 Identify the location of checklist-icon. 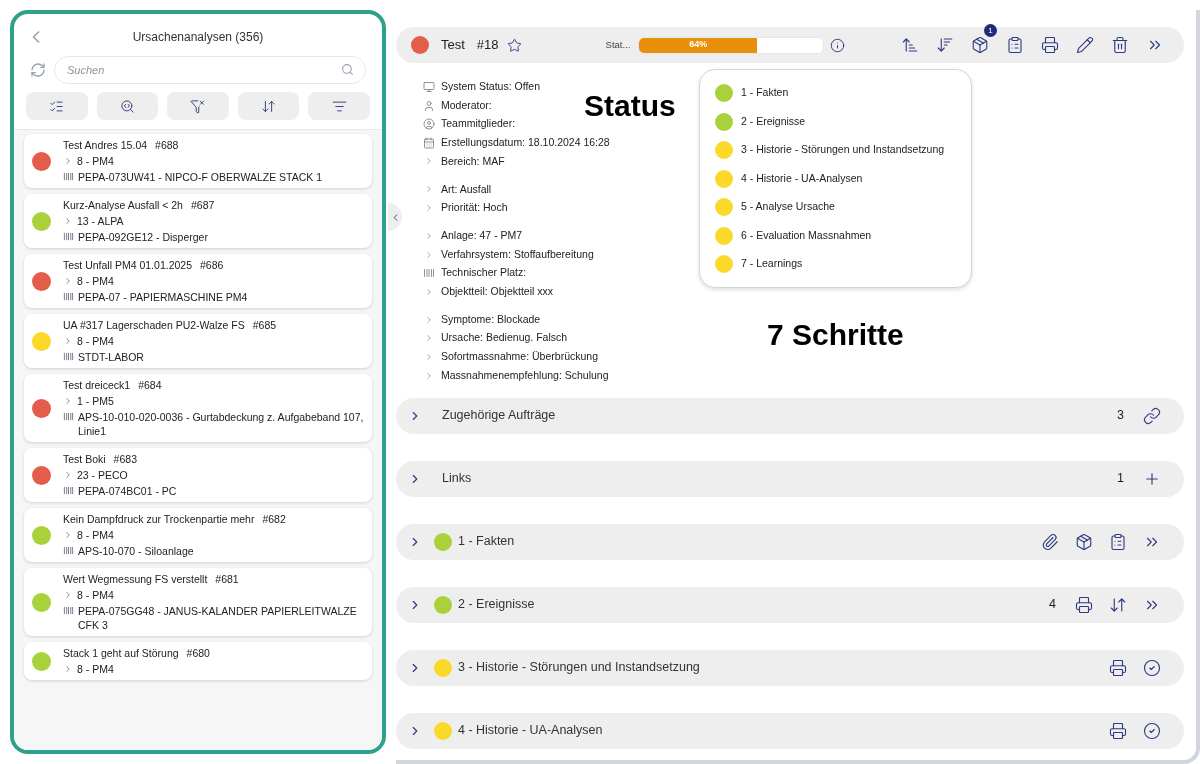
(57, 106).